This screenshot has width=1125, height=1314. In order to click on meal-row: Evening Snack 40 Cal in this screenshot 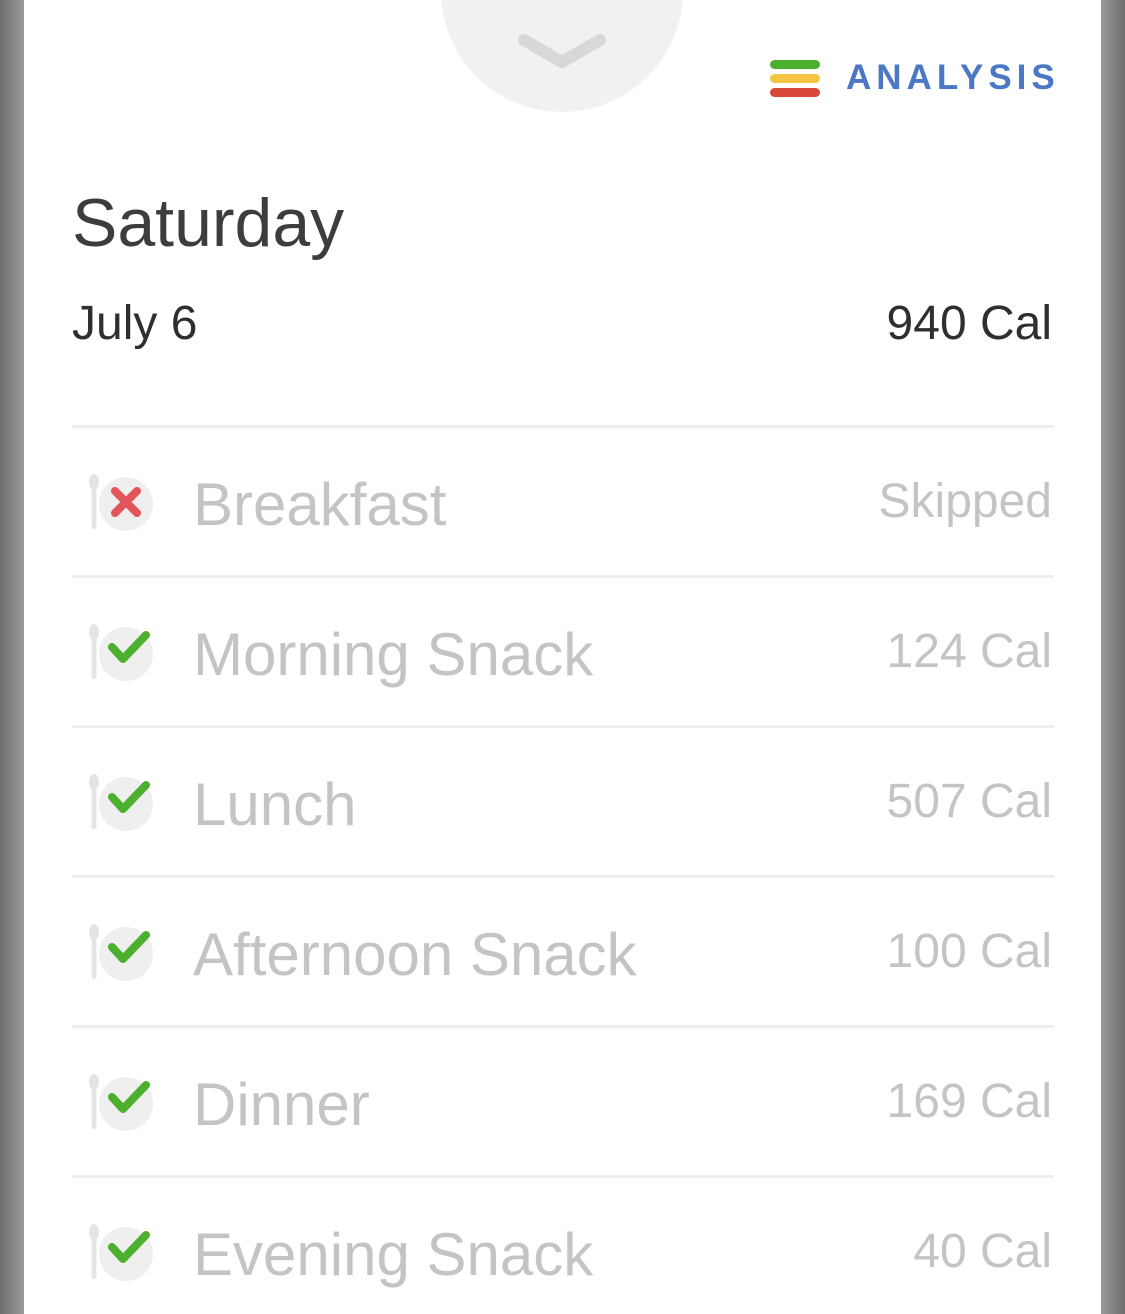, I will do `click(562, 1246)`.